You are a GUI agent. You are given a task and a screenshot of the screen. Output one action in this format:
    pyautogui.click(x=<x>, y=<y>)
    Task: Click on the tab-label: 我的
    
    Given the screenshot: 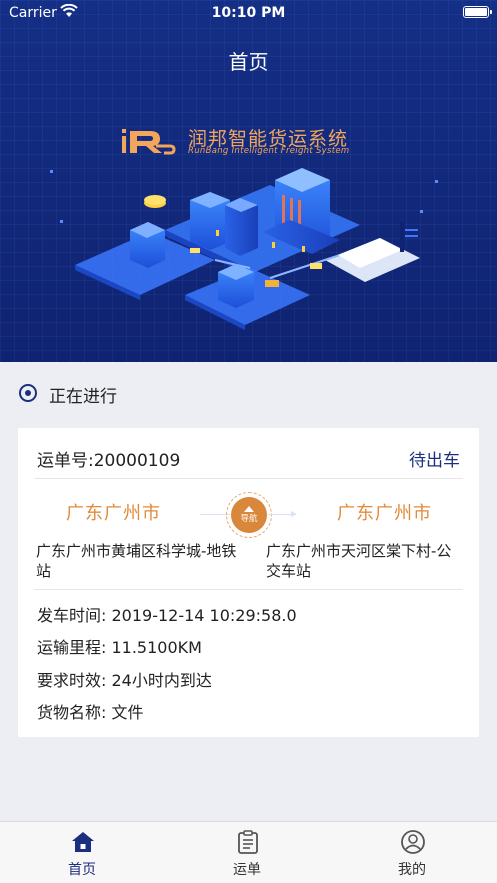 What is the action you would take?
    pyautogui.click(x=412, y=870)
    